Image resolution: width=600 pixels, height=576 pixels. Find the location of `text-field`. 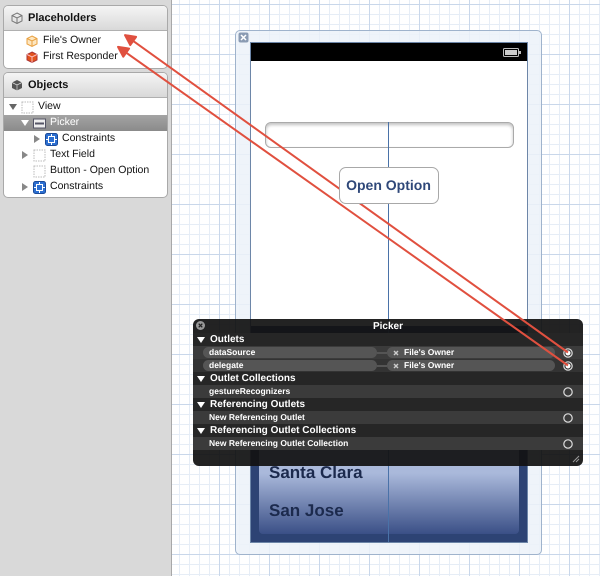

text-field is located at coordinates (389, 135).